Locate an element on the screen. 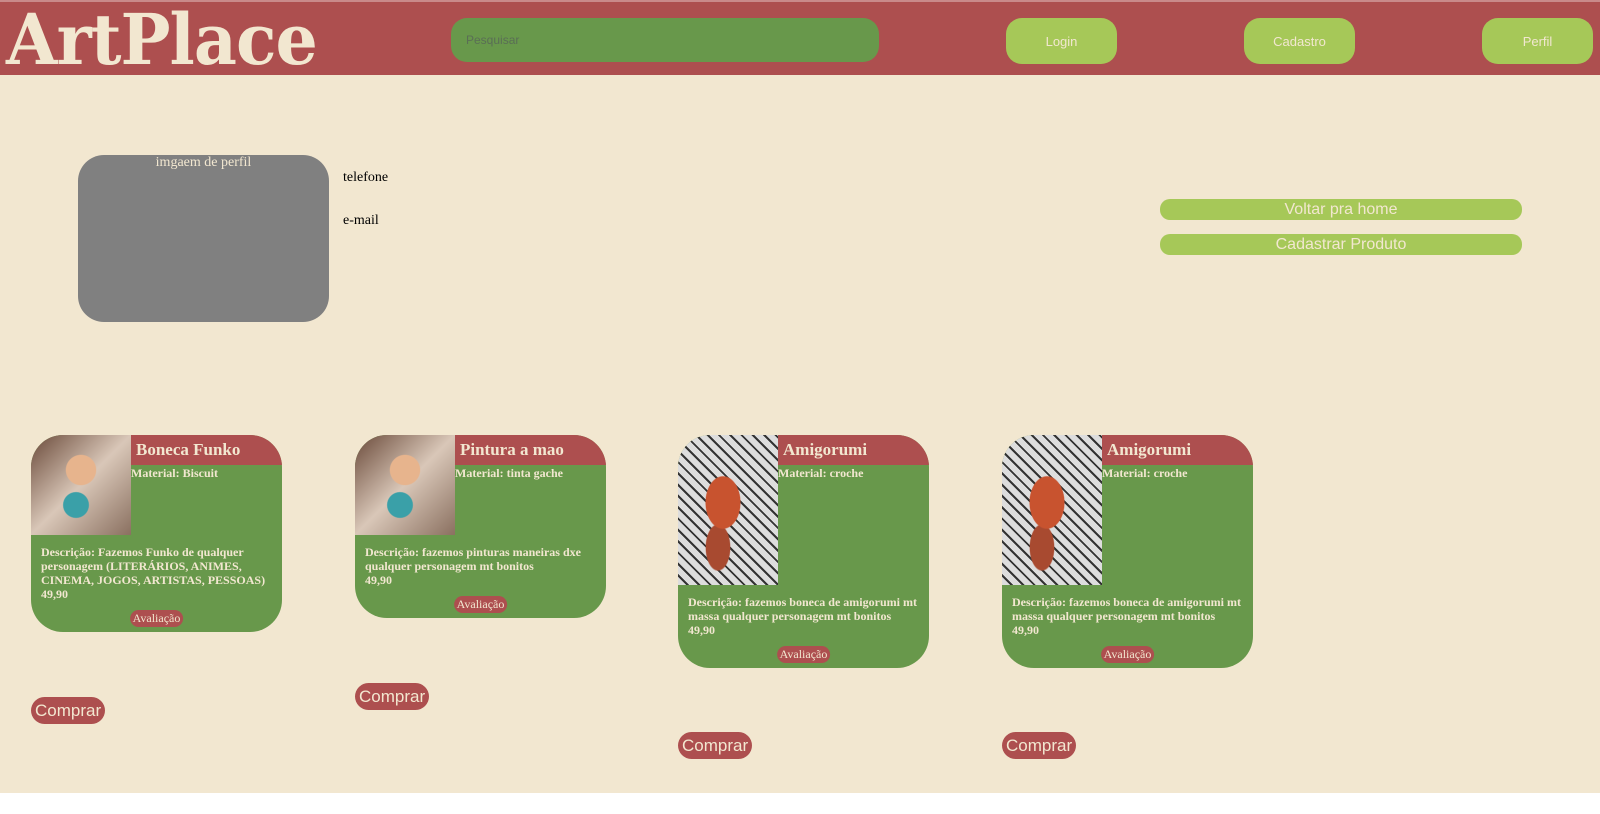  perfil-button: Perfil is located at coordinates (1537, 41).